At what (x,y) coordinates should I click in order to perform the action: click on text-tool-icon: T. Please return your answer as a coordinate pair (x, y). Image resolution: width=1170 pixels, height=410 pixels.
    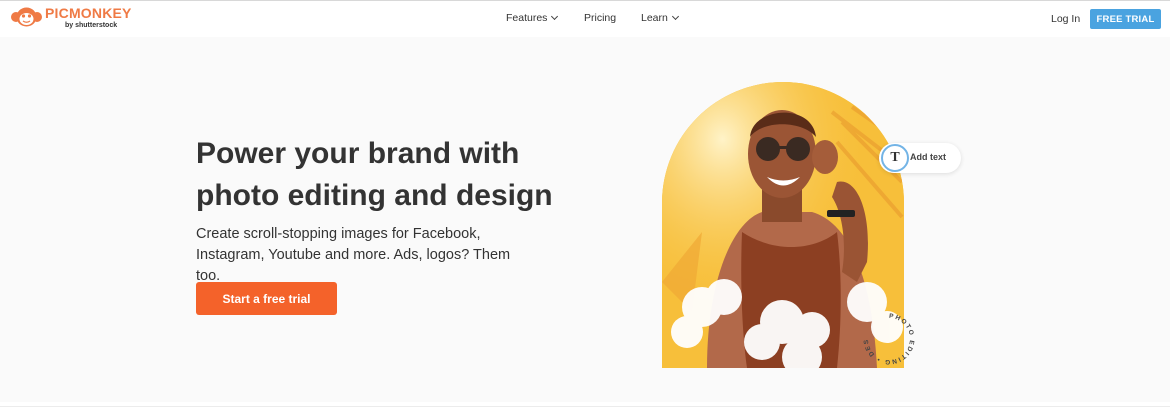
    Looking at the image, I should click on (895, 158).